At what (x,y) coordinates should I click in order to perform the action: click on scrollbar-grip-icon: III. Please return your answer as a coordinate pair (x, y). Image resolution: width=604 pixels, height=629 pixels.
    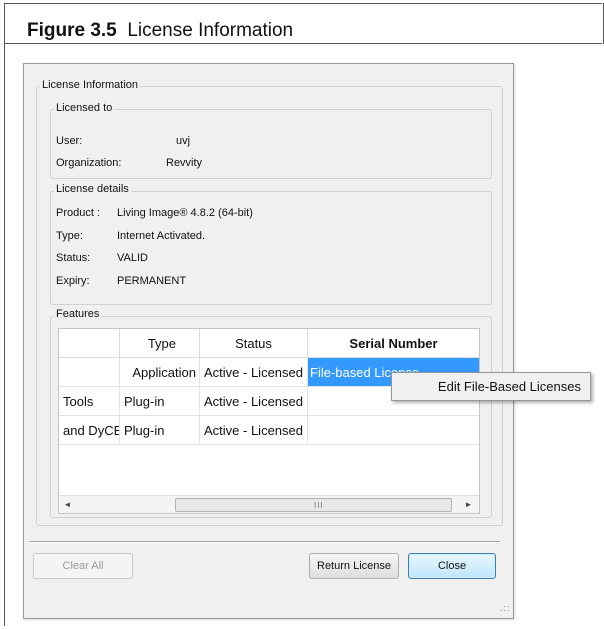
    Looking at the image, I should click on (319, 505).